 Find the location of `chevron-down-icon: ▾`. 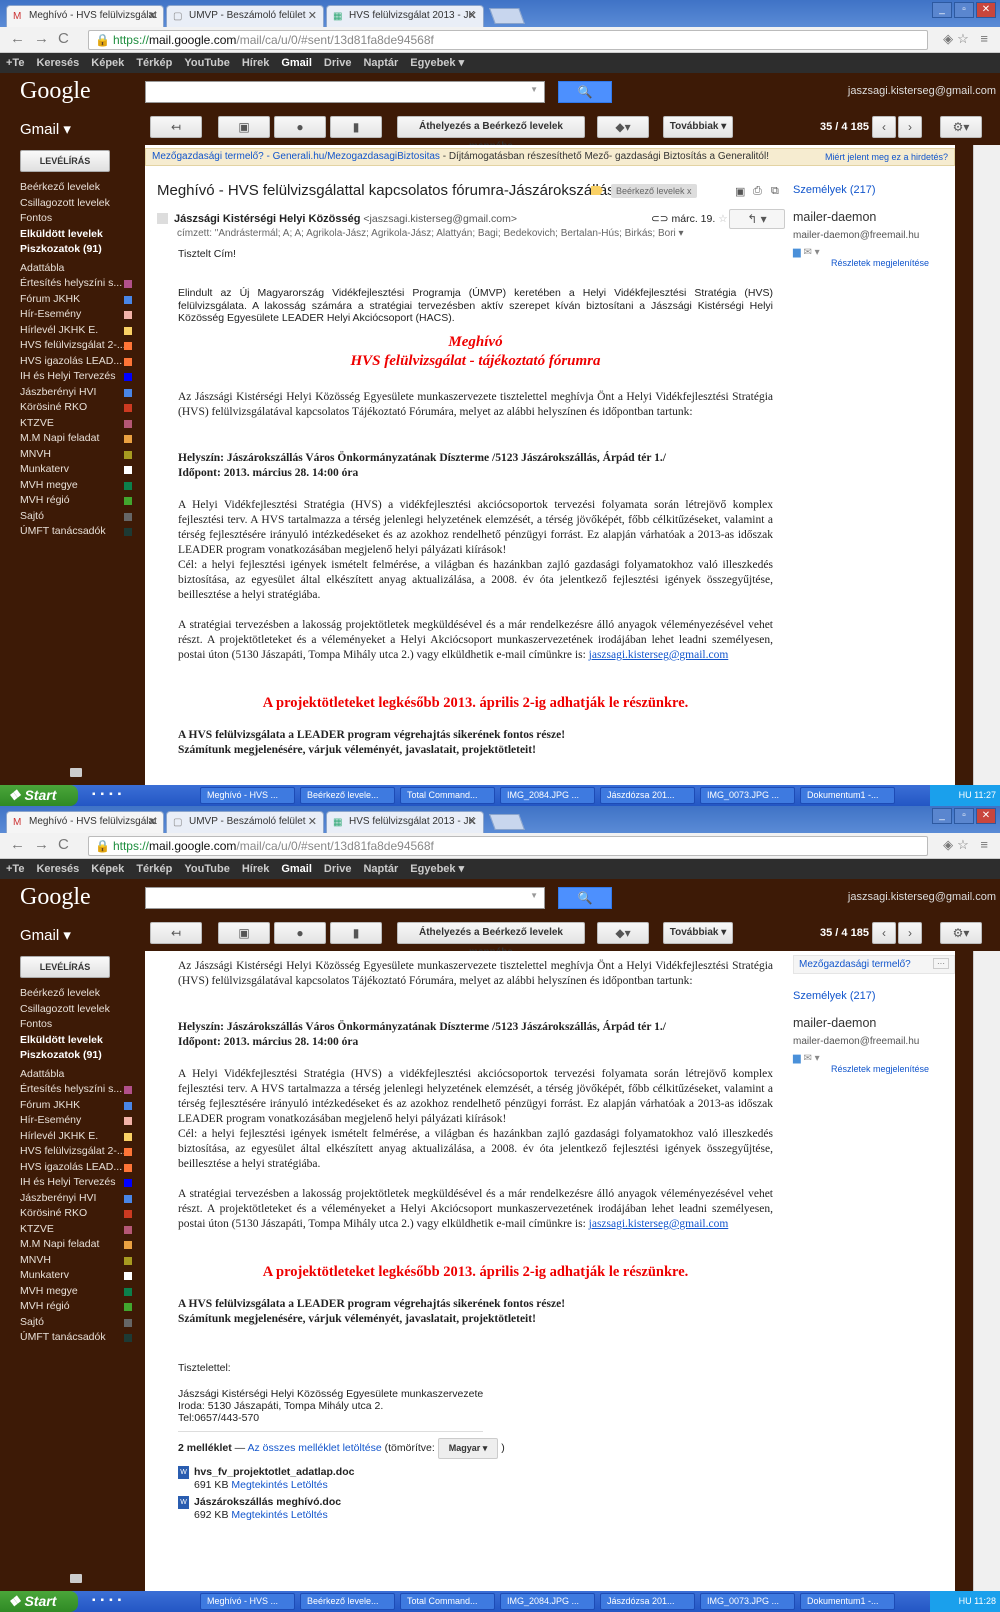

chevron-down-icon: ▾ is located at coordinates (817, 252).